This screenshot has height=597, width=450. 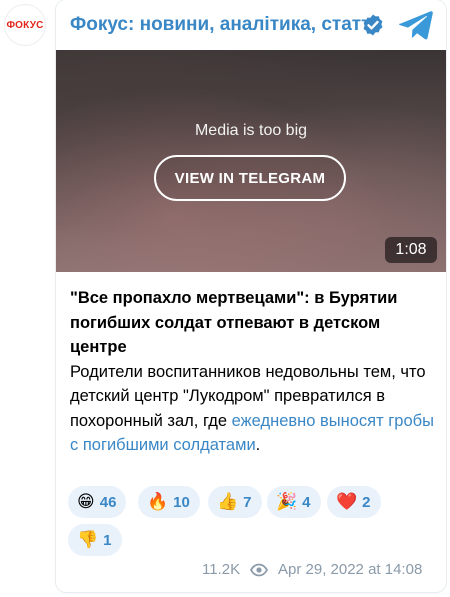 I want to click on telegram-plane-icon, so click(x=416, y=25).